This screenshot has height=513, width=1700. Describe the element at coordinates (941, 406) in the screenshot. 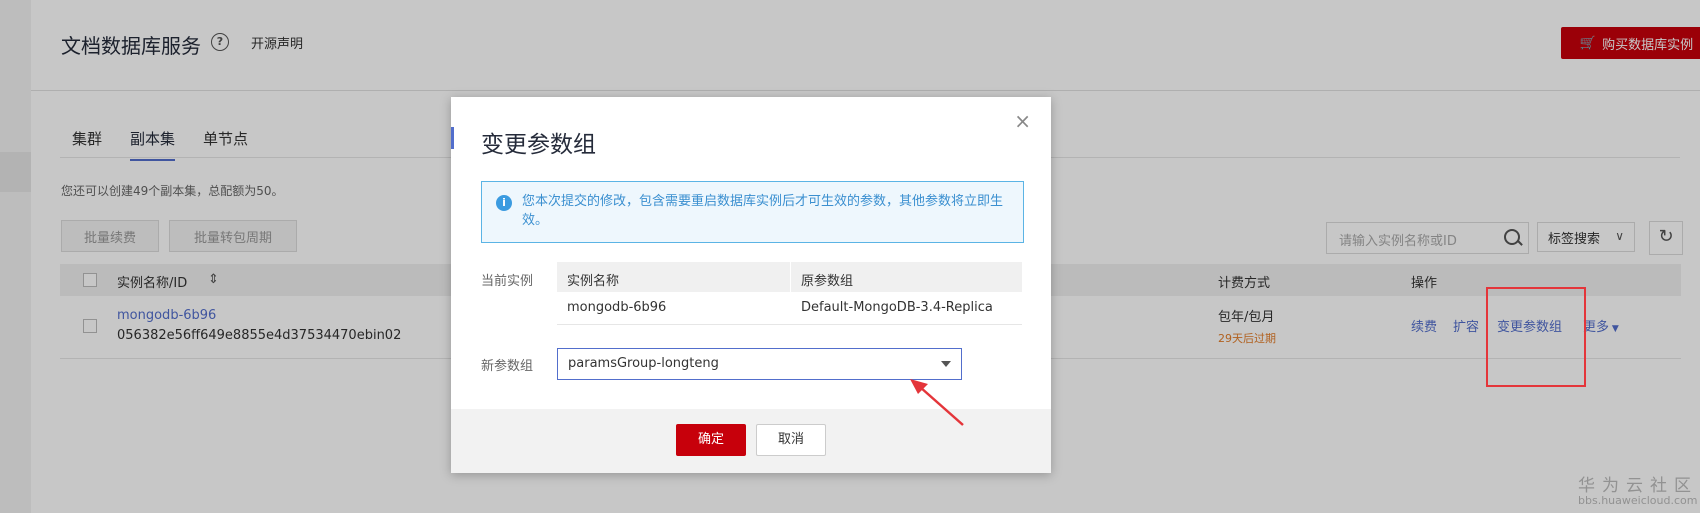

I see `arrow-shaft` at that location.